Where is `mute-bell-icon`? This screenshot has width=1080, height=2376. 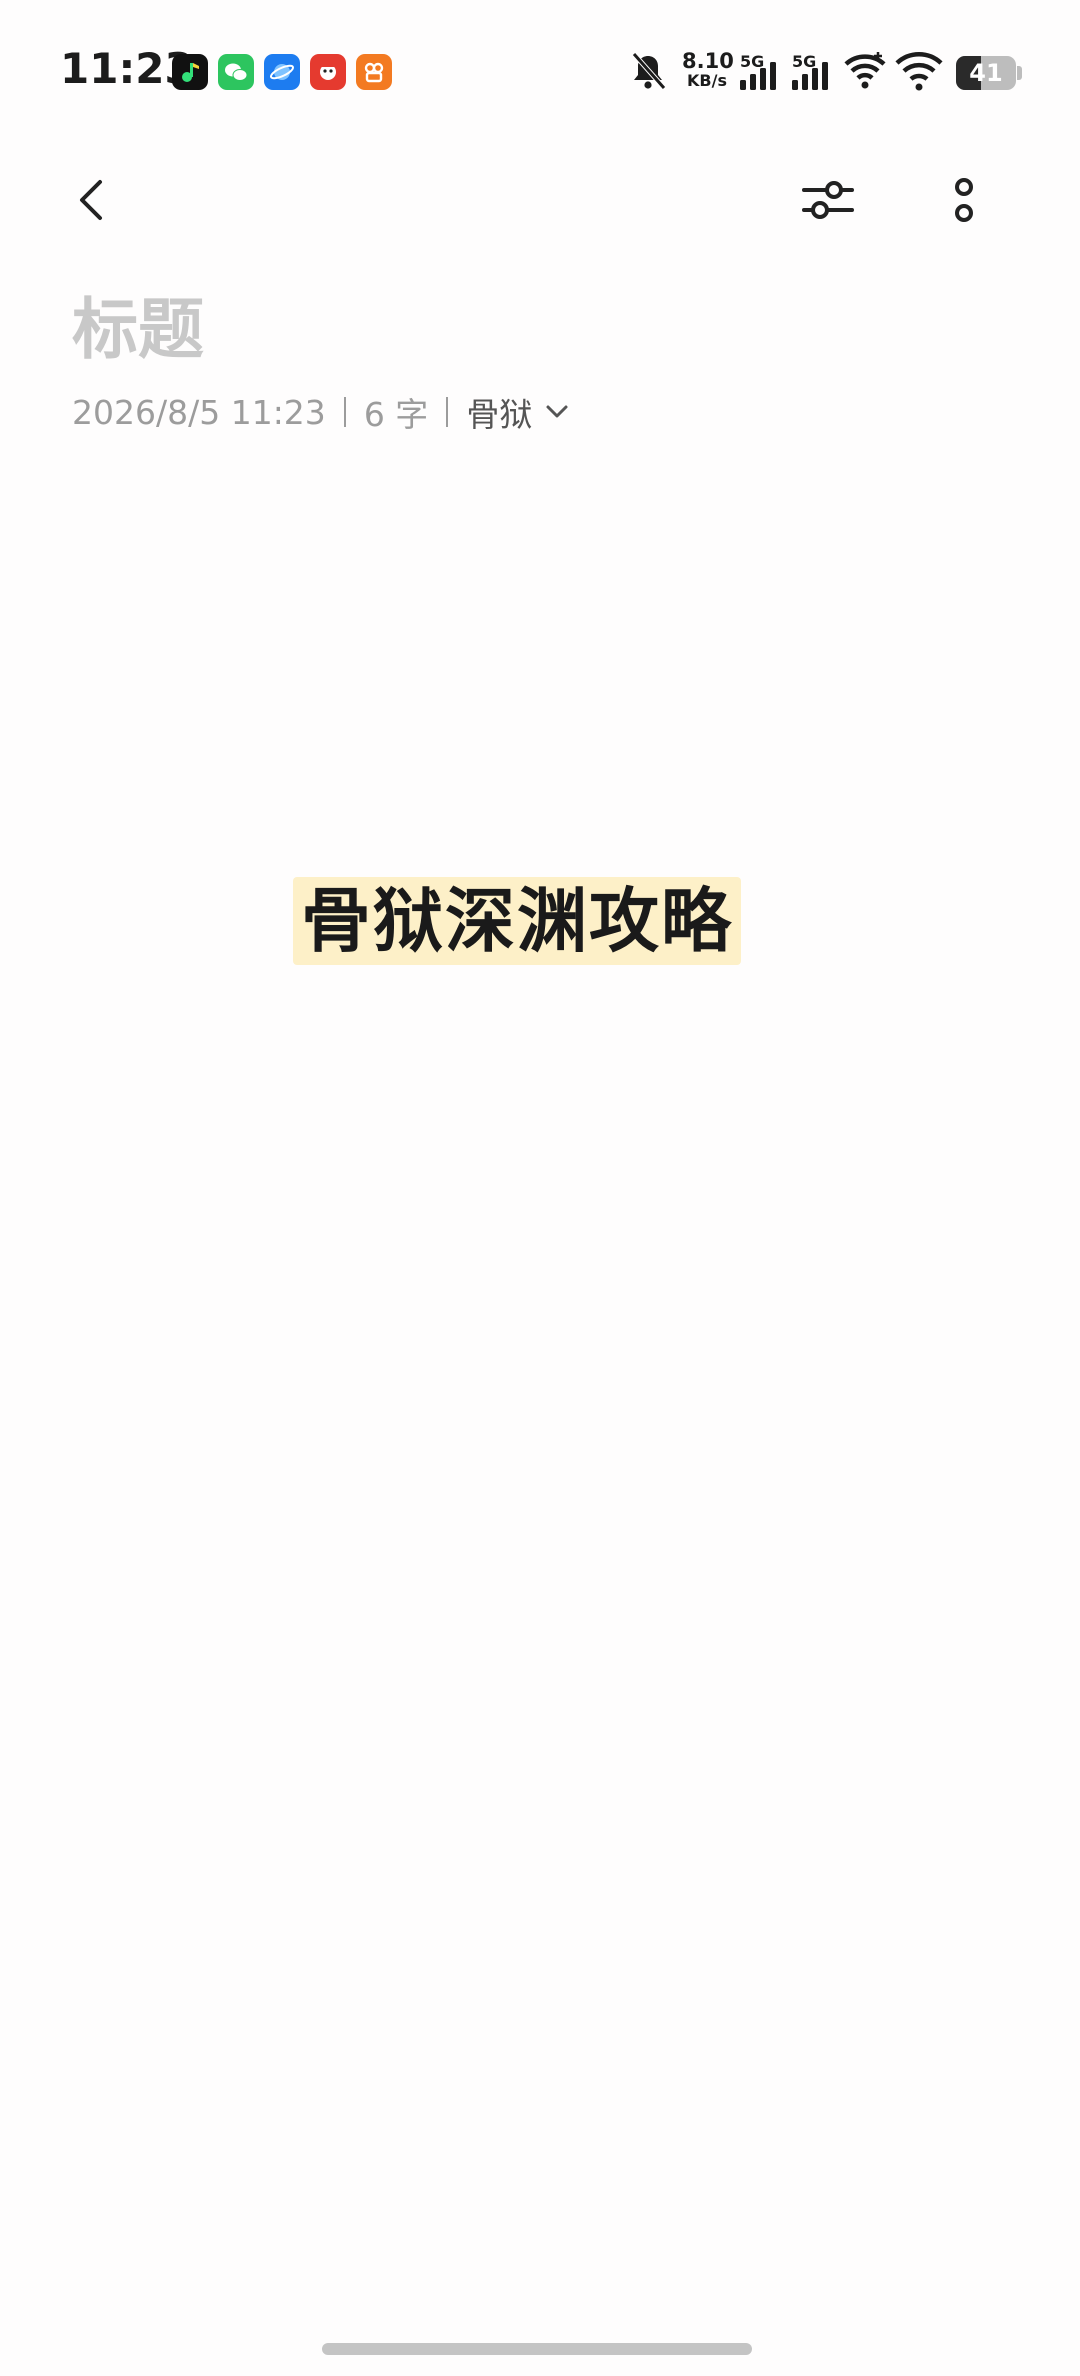 mute-bell-icon is located at coordinates (648, 71).